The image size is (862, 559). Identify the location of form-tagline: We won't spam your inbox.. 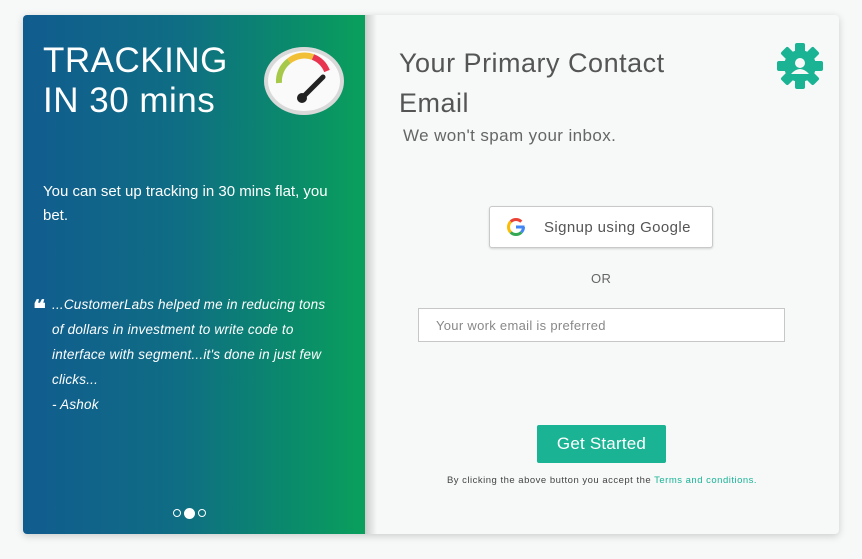
(510, 135).